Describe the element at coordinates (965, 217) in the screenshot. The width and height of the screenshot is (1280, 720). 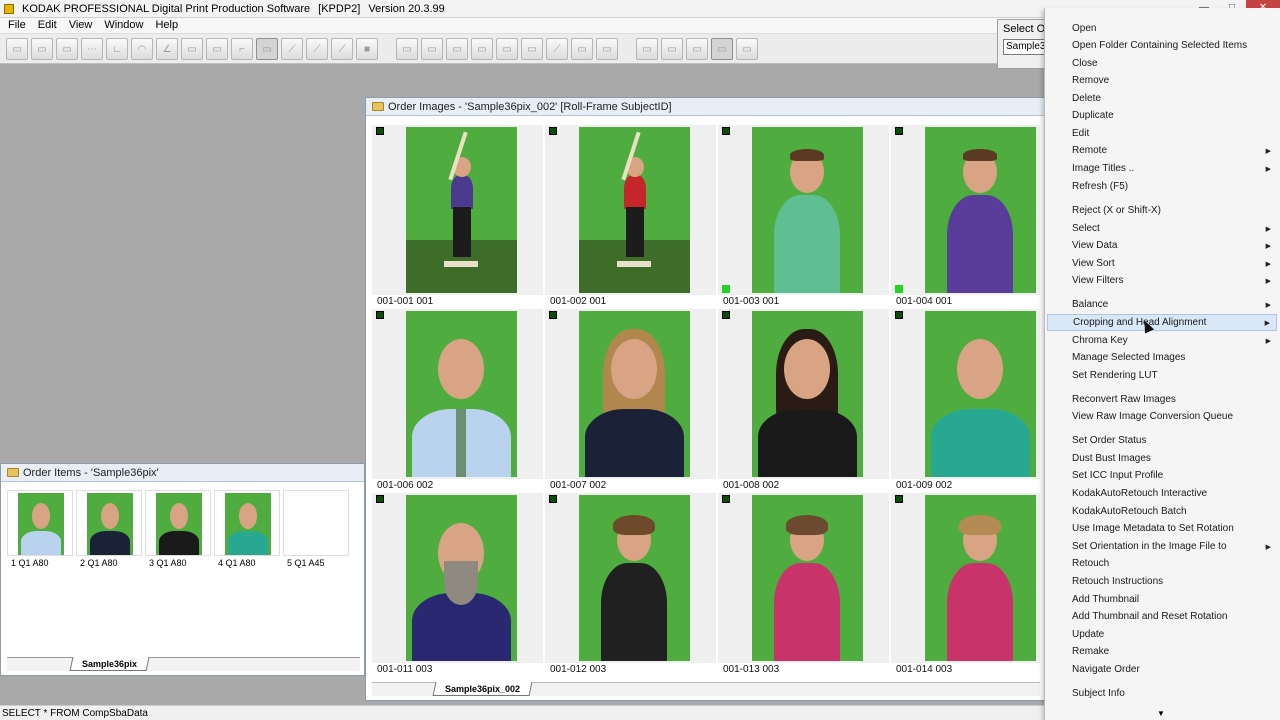
I see `image-cell: 001-004 001` at that location.